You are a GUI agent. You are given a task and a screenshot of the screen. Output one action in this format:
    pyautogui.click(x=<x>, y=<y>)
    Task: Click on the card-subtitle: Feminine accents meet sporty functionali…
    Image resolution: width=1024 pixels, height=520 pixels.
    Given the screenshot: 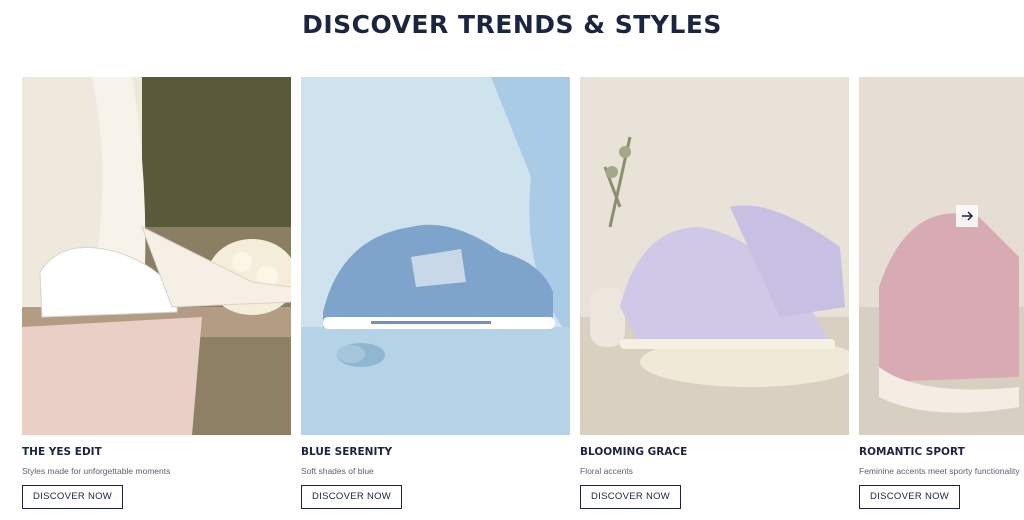 What is the action you would take?
    pyautogui.click(x=939, y=471)
    